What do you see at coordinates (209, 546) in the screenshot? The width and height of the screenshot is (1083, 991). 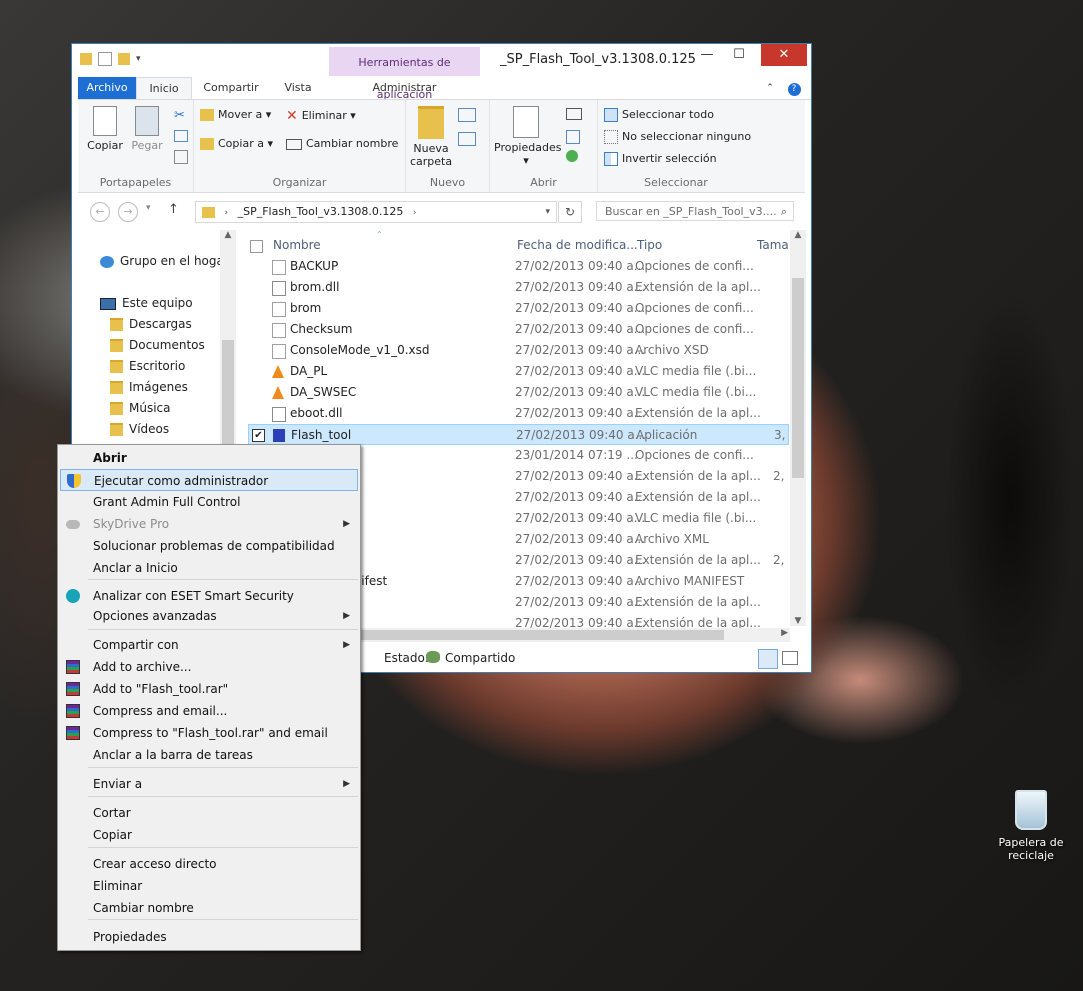 I see `menu-item-solucionar-problemas-de-compatibilidad: Solucionar problemas de compatibilidad` at bounding box center [209, 546].